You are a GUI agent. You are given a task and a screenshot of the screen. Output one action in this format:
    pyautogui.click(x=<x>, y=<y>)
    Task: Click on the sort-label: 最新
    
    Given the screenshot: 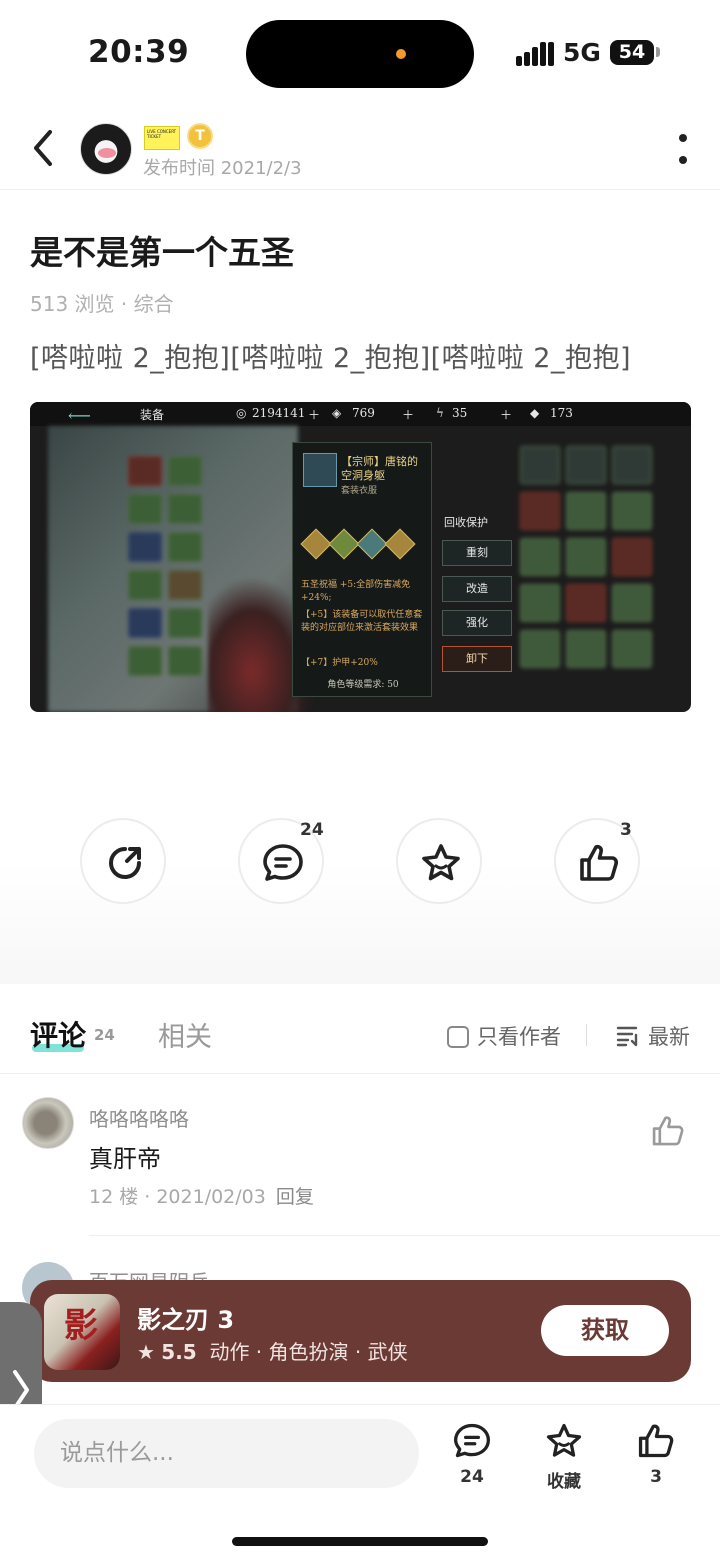 What is the action you would take?
    pyautogui.click(x=669, y=1037)
    